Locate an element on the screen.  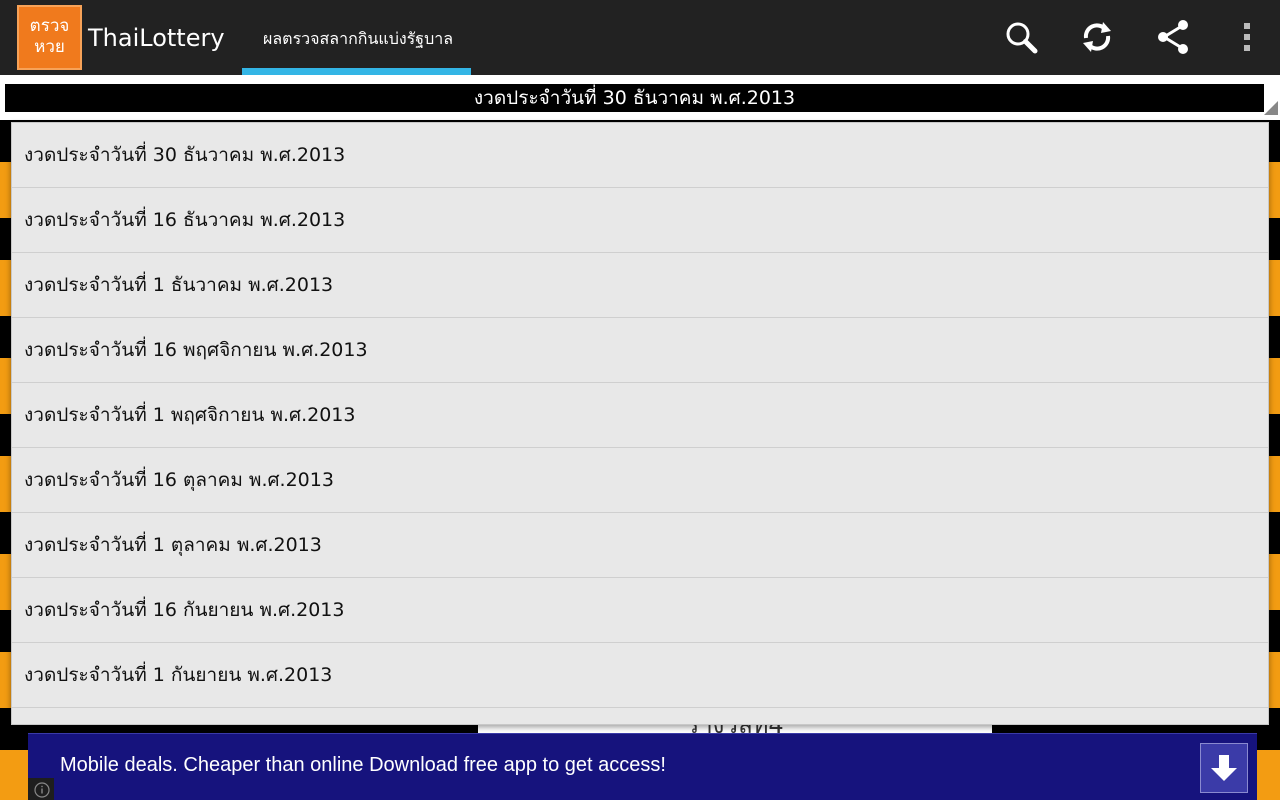
list-item-label: งวดประจำวันที่ 1 กันยายน พ.ศ.2013 is located at coordinates (178, 675).